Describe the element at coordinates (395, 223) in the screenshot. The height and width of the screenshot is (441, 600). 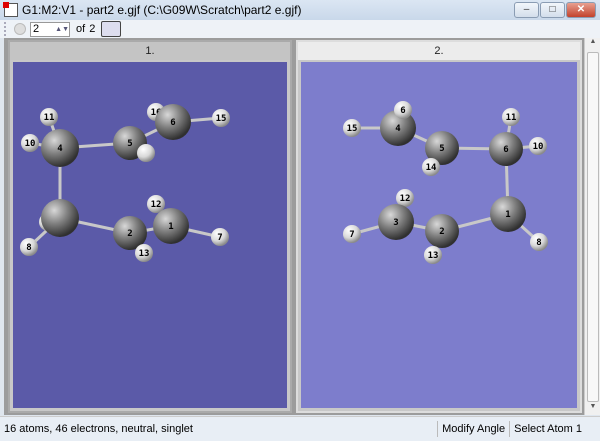
I see `atom-label: 3` at that location.